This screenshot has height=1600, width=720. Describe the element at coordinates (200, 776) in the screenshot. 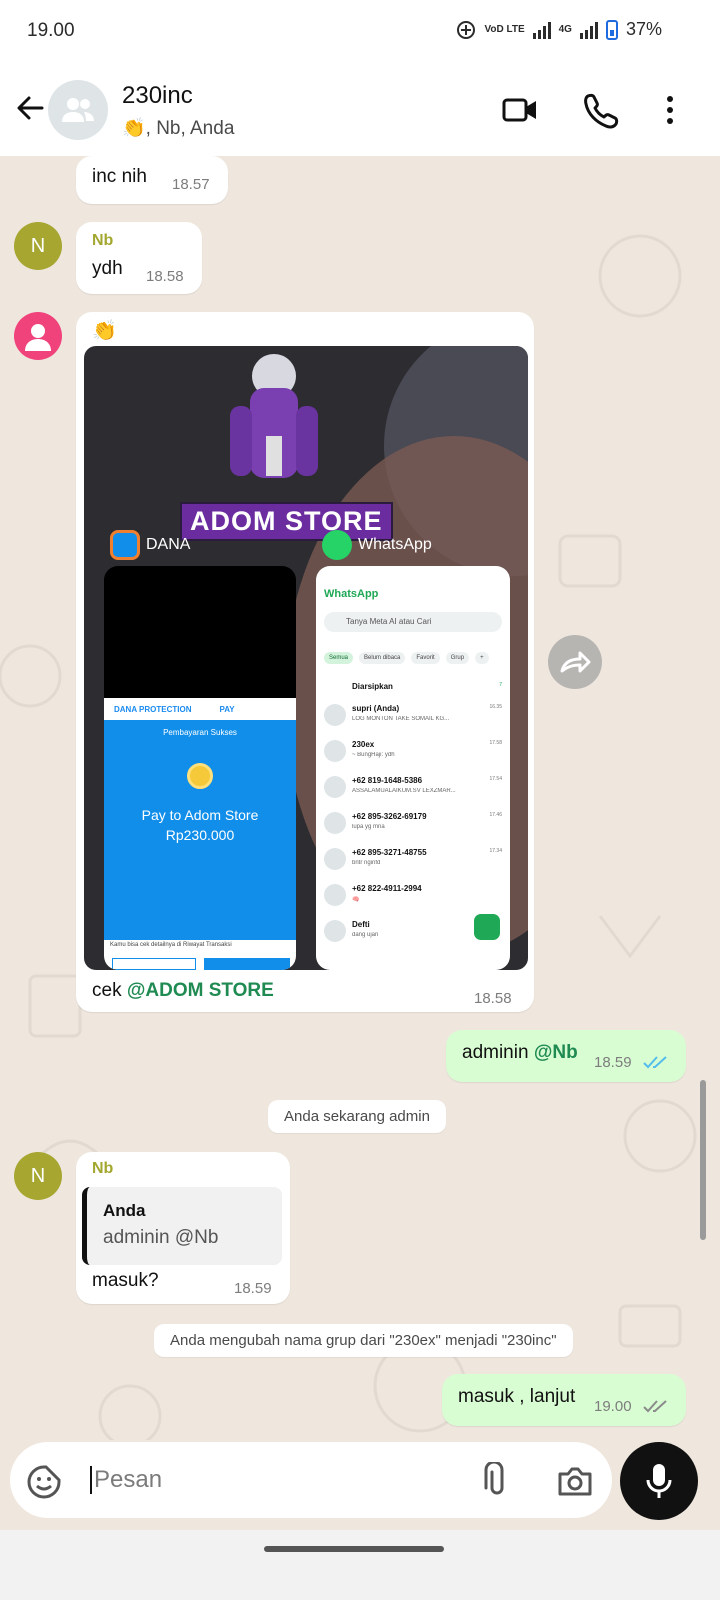

I see `coin-icon` at that location.